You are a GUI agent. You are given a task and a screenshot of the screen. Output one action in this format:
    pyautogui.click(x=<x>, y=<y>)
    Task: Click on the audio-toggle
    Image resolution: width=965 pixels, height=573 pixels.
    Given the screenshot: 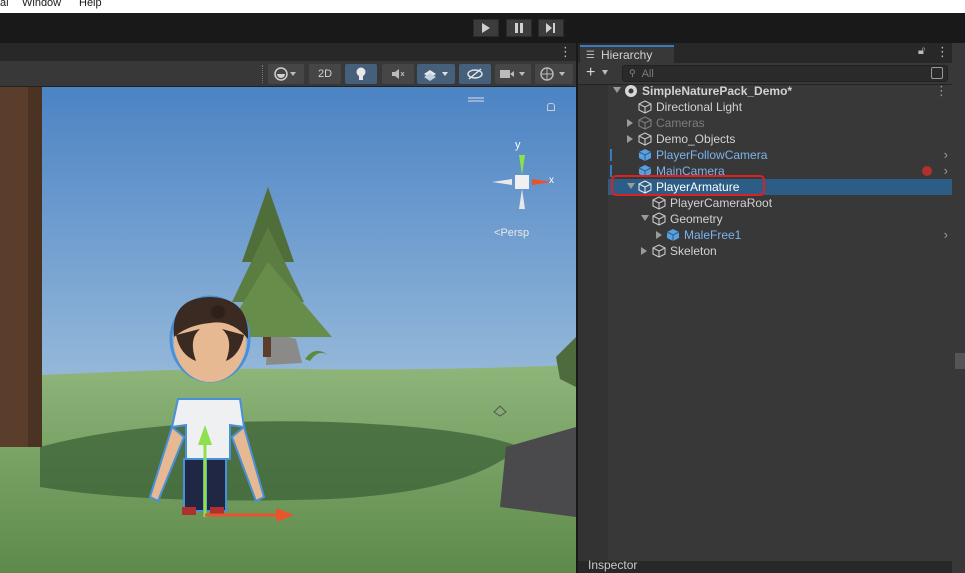 What is the action you would take?
    pyautogui.click(x=398, y=74)
    